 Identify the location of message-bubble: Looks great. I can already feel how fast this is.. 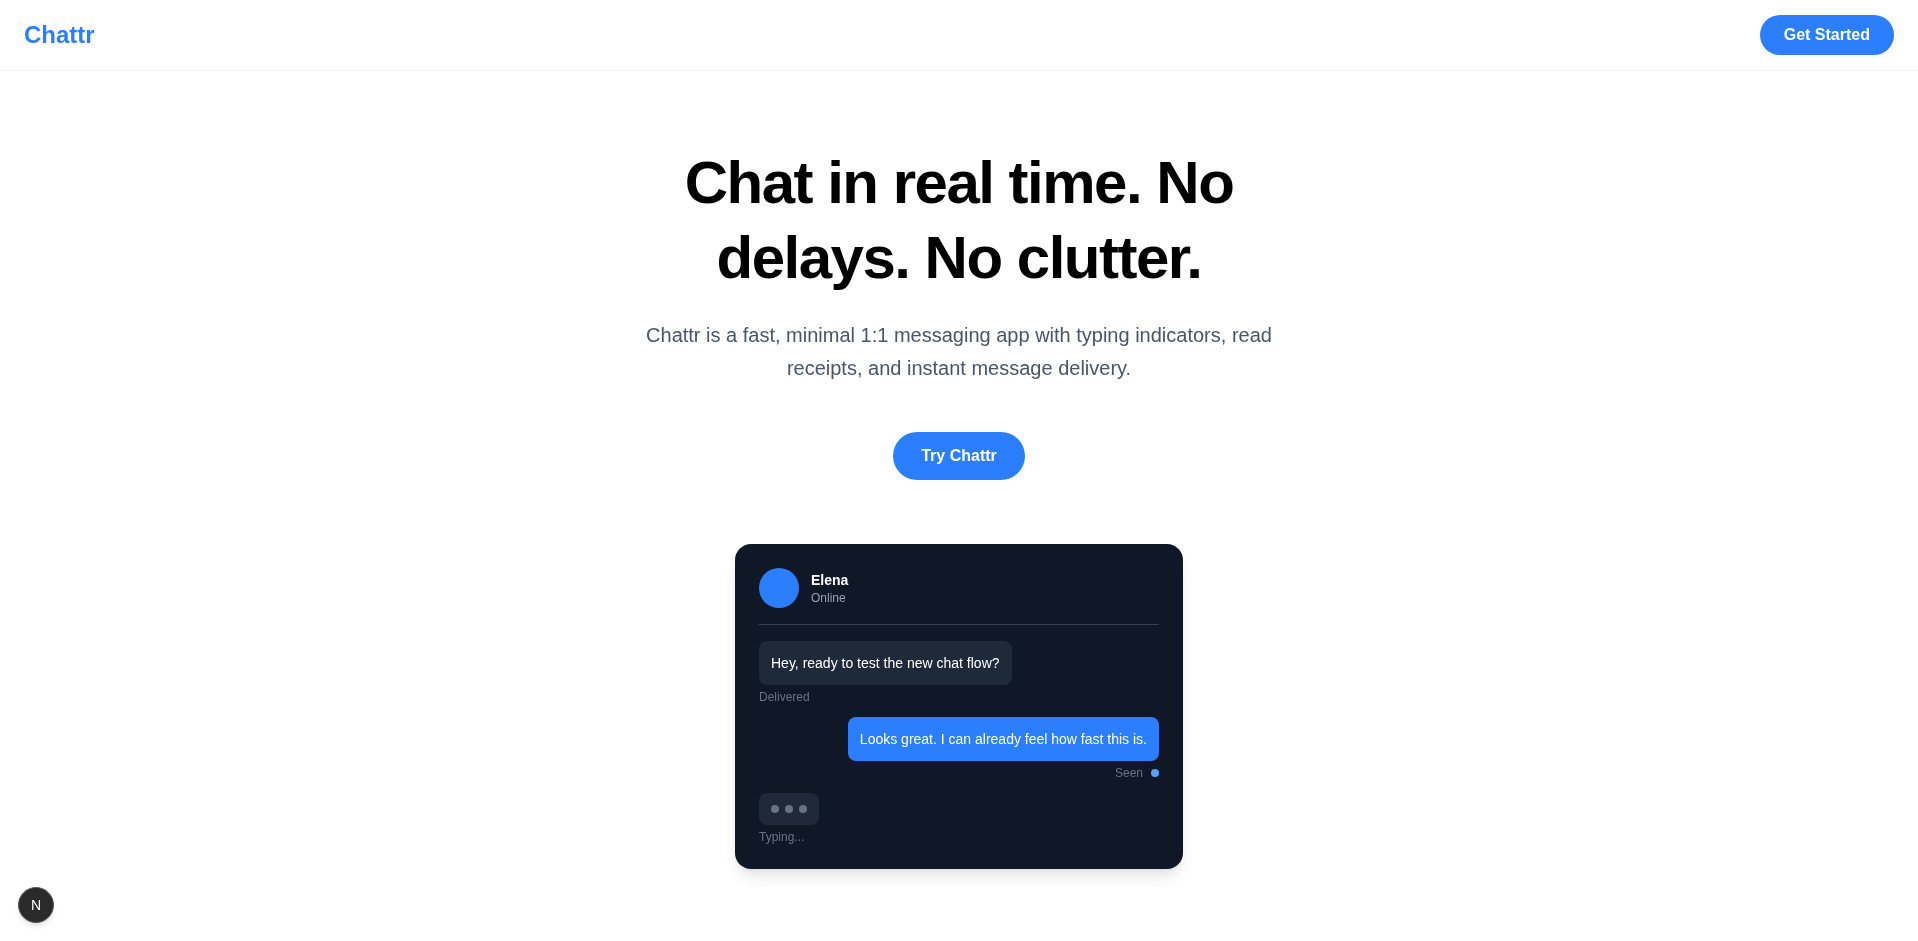
(1003, 739).